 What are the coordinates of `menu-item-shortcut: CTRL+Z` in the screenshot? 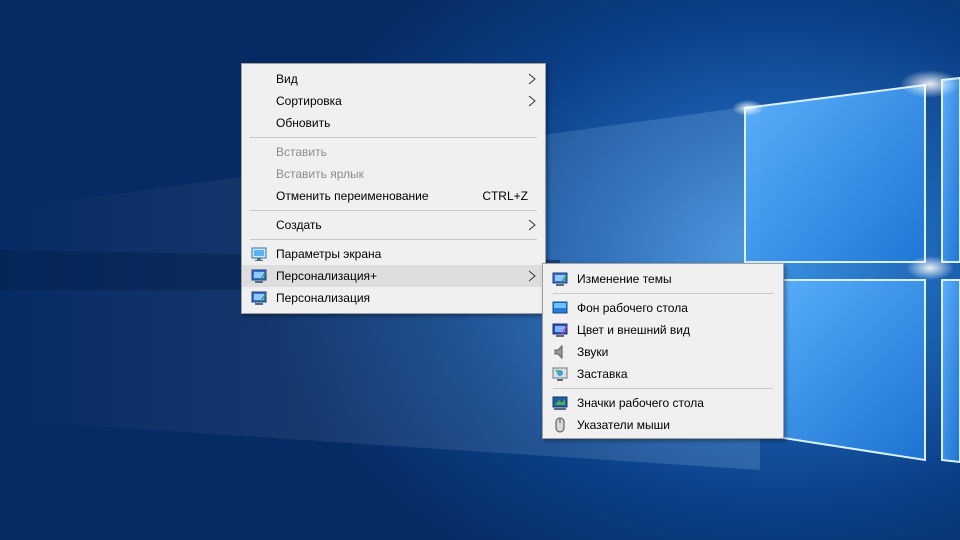 It's located at (505, 196).